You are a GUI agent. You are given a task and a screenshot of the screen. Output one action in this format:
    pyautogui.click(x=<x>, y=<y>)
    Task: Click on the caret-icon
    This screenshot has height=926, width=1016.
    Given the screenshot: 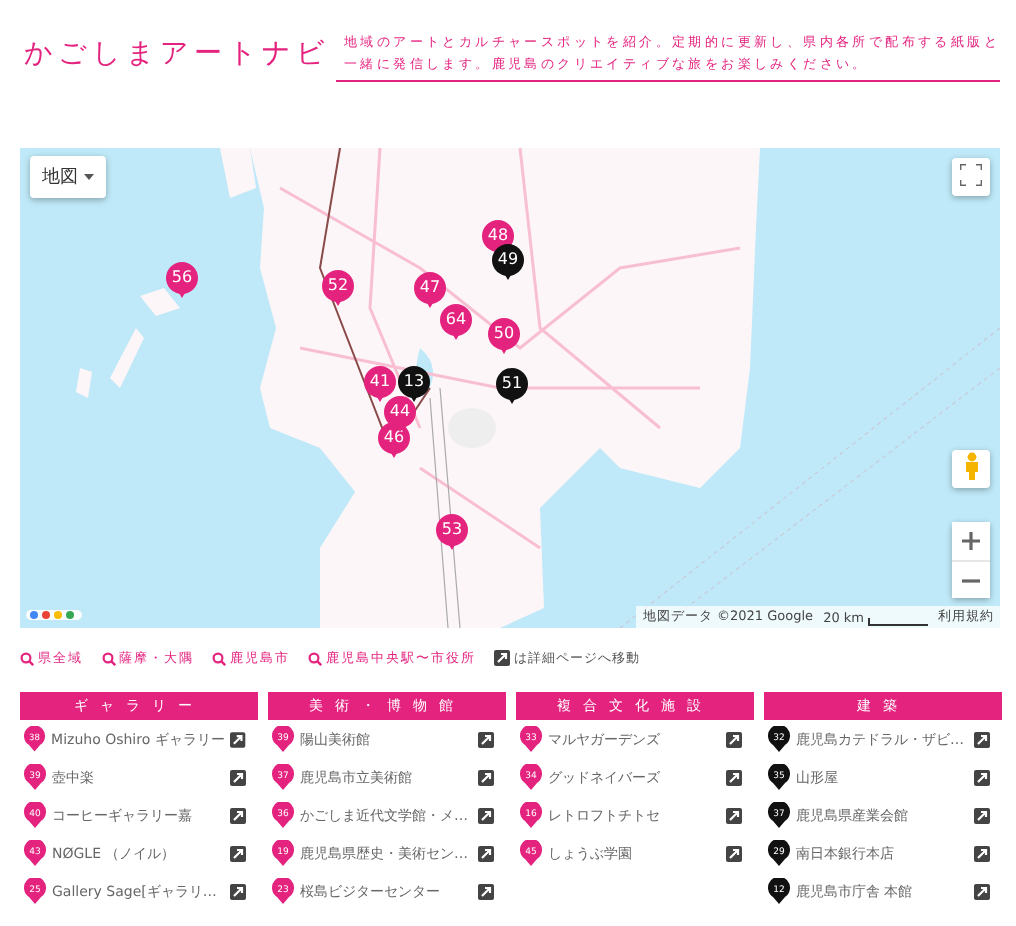 What is the action you would take?
    pyautogui.click(x=89, y=177)
    